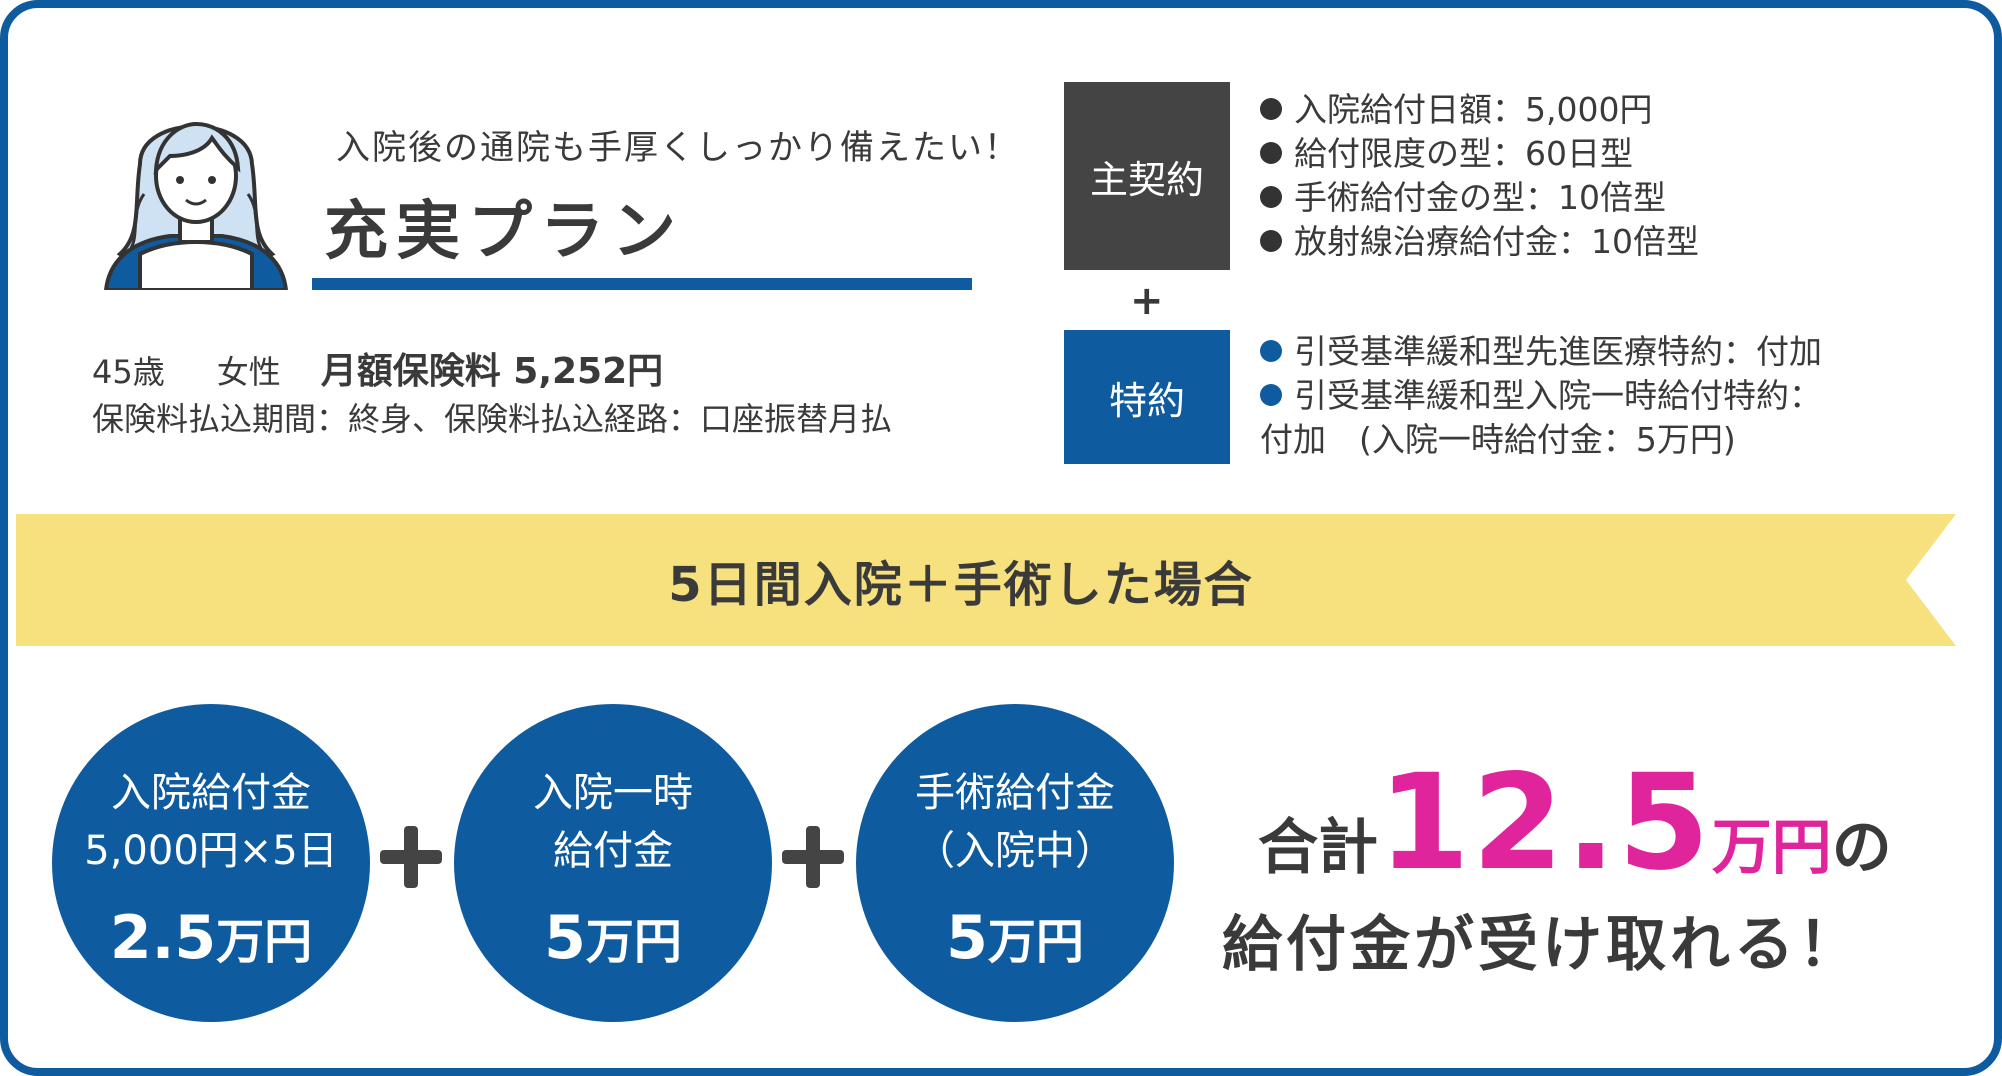 The height and width of the screenshot is (1076, 2002). Describe the element at coordinates (1542, 945) in the screenshot. I see `total-message: 給付金が受け取れる！` at that location.